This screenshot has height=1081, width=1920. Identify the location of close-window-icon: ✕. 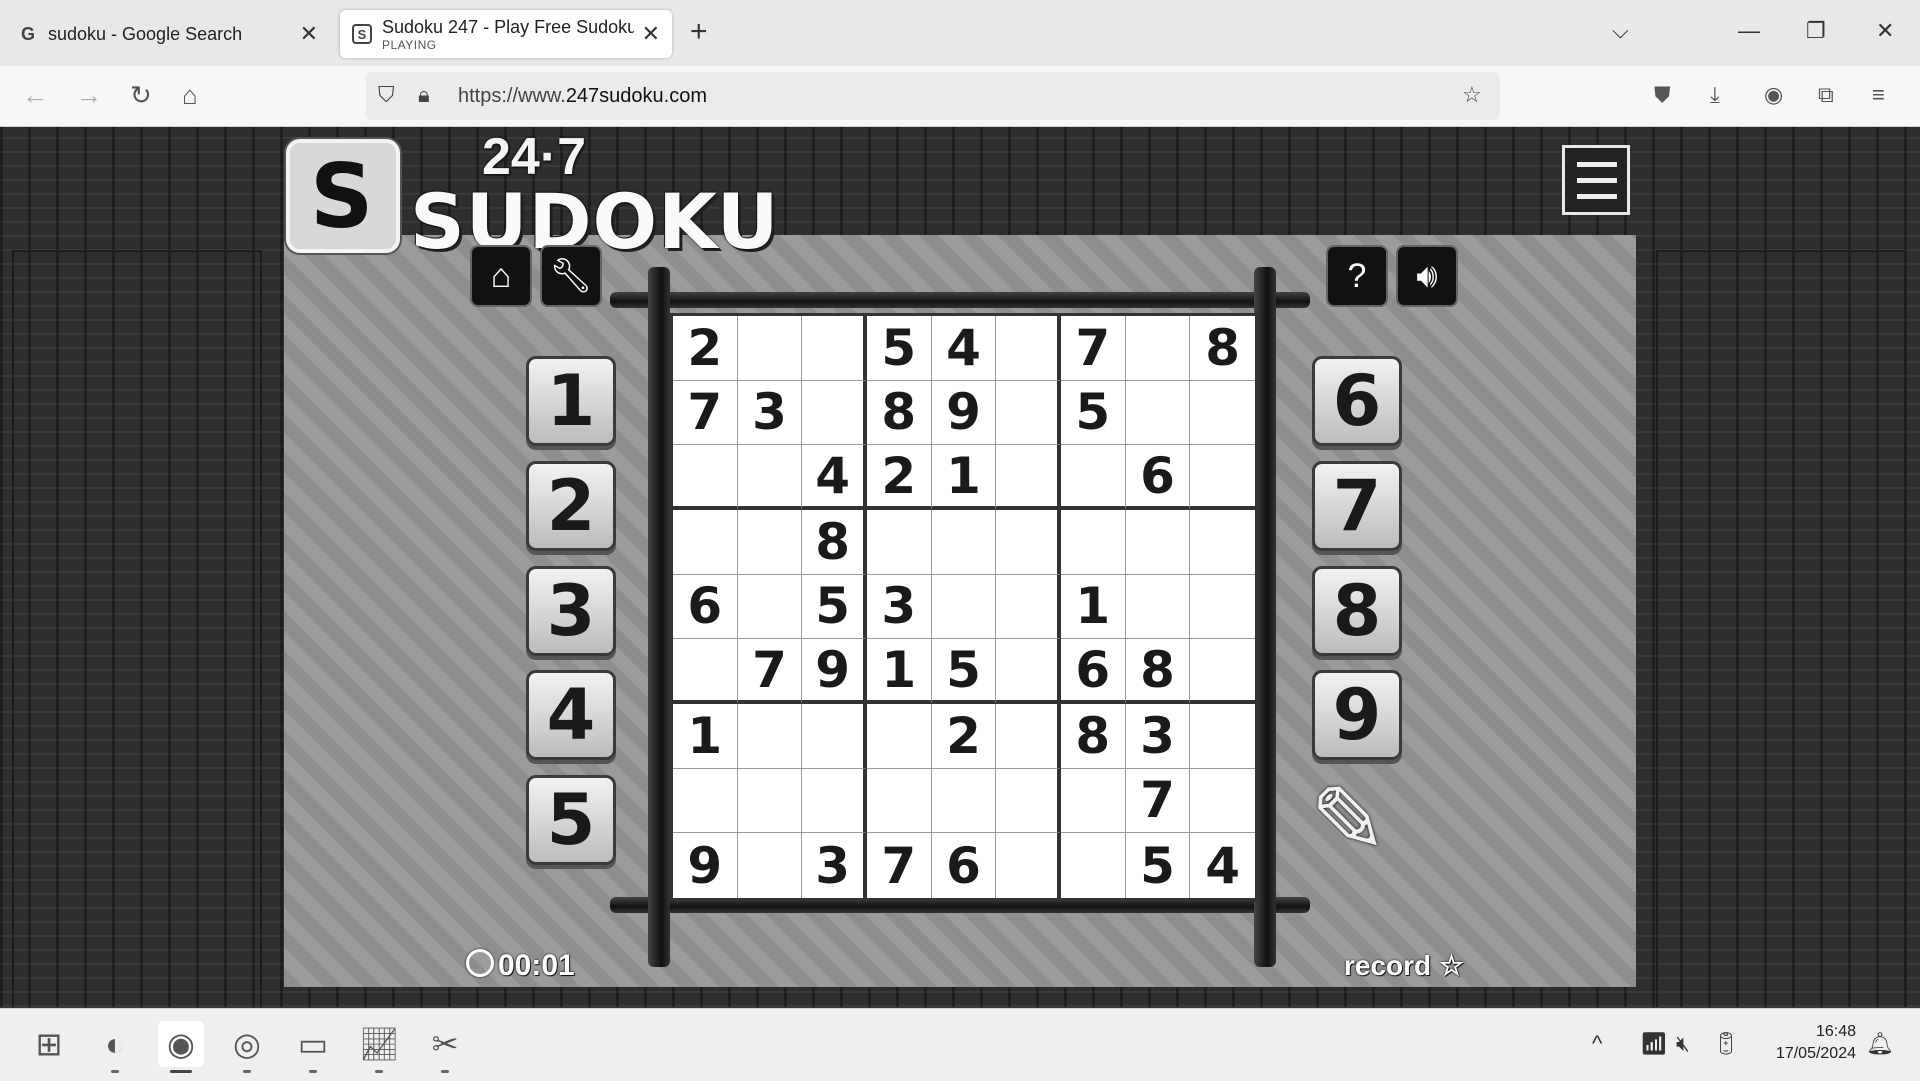
(1885, 31).